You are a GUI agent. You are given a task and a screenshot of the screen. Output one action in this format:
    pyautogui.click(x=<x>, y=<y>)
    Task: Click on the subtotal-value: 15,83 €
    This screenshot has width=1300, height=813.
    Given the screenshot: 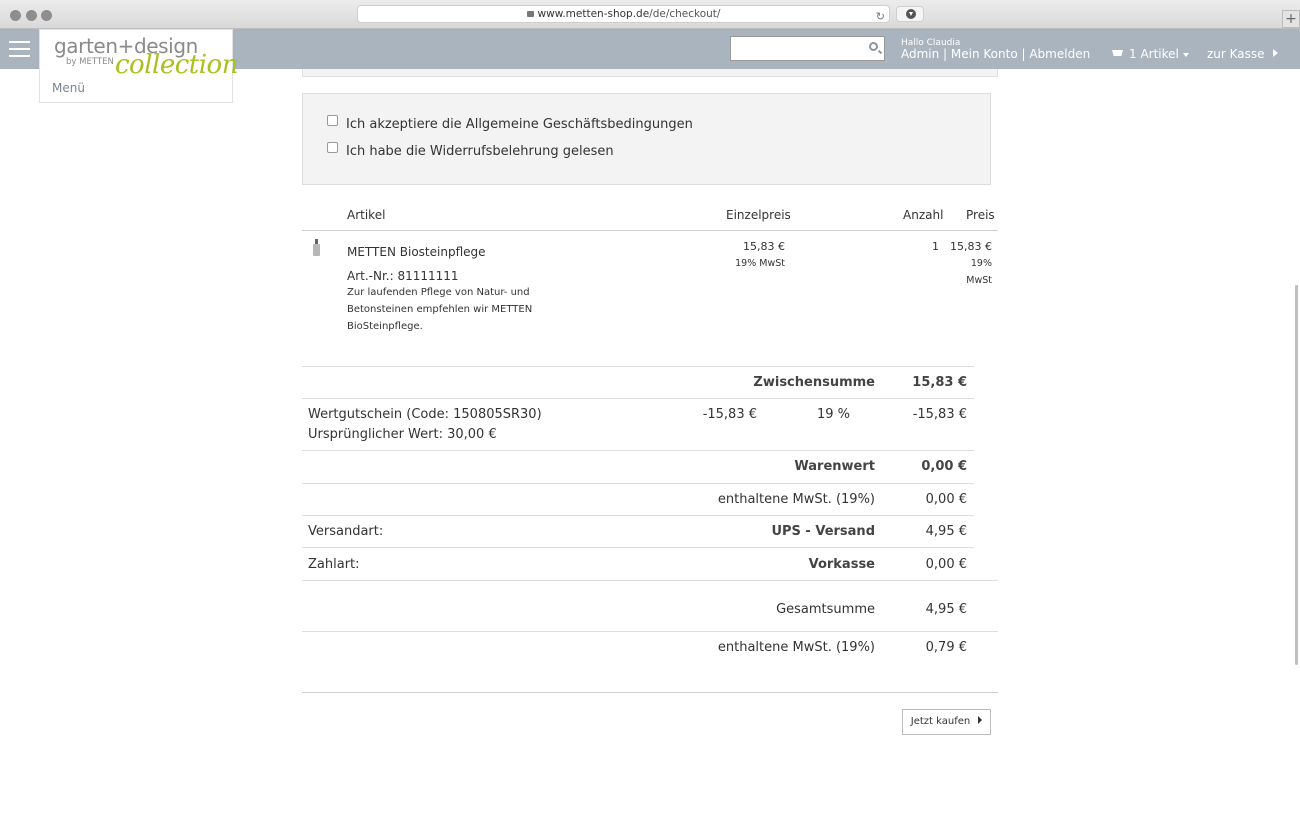 What is the action you would take?
    pyautogui.click(x=939, y=382)
    